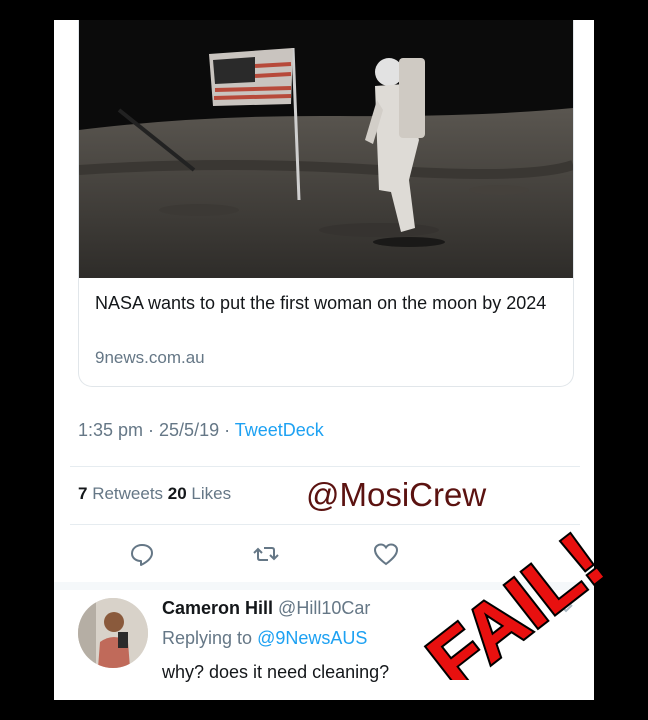 The height and width of the screenshot is (720, 648). What do you see at coordinates (396, 494) in the screenshot?
I see `watermark-text: @MosiCrew` at bounding box center [396, 494].